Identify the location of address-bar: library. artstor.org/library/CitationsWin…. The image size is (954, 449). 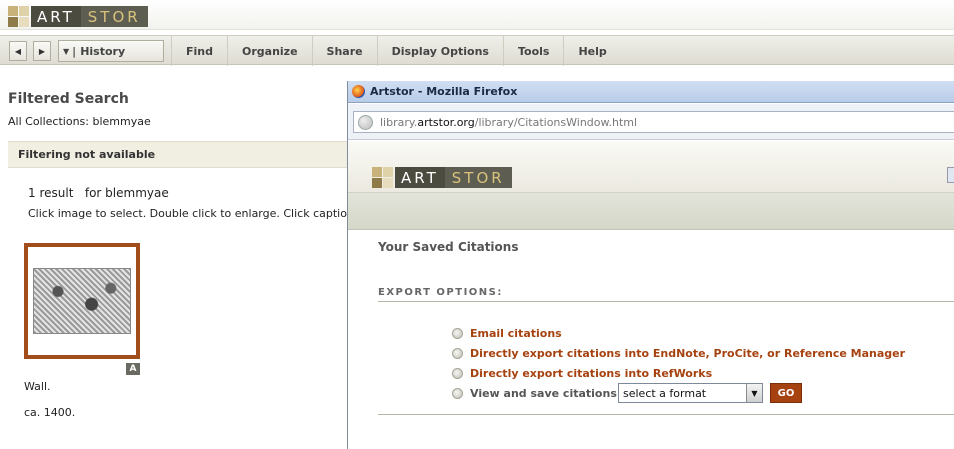
(651, 122).